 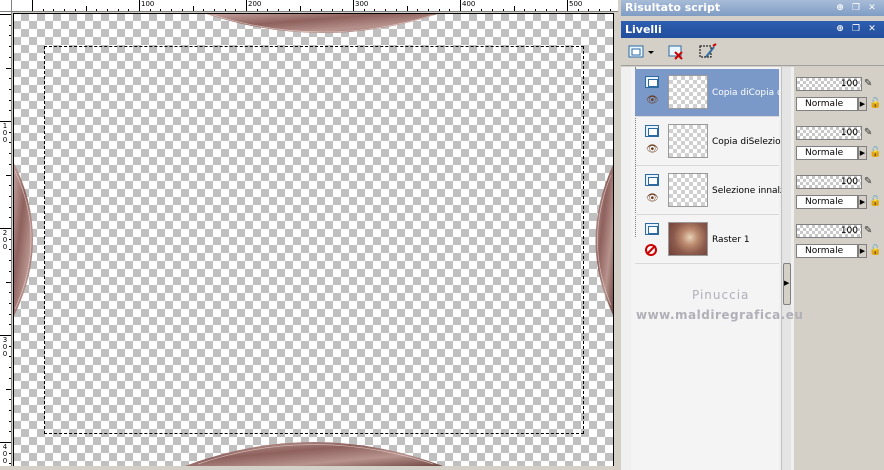 What do you see at coordinates (752, 8) in the screenshot?
I see `script-output-panel-title: Risultato script ⊕ ❐ ✕` at bounding box center [752, 8].